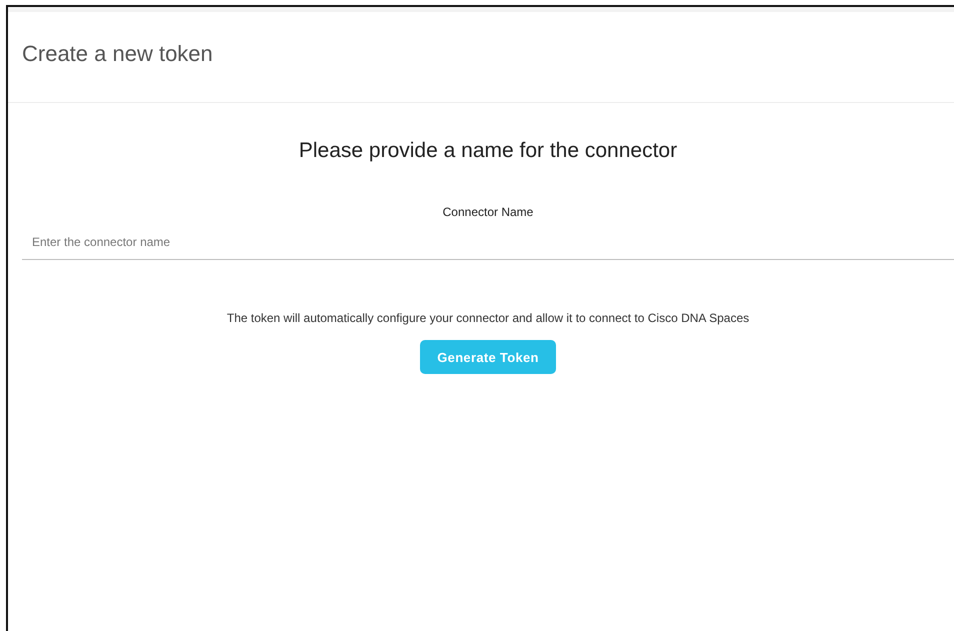 The height and width of the screenshot is (631, 954). Describe the element at coordinates (488, 318) in the screenshot. I see `info-text: The token will automatically configure your connector and allow it to connect to Cisco DNA Spaces` at that location.